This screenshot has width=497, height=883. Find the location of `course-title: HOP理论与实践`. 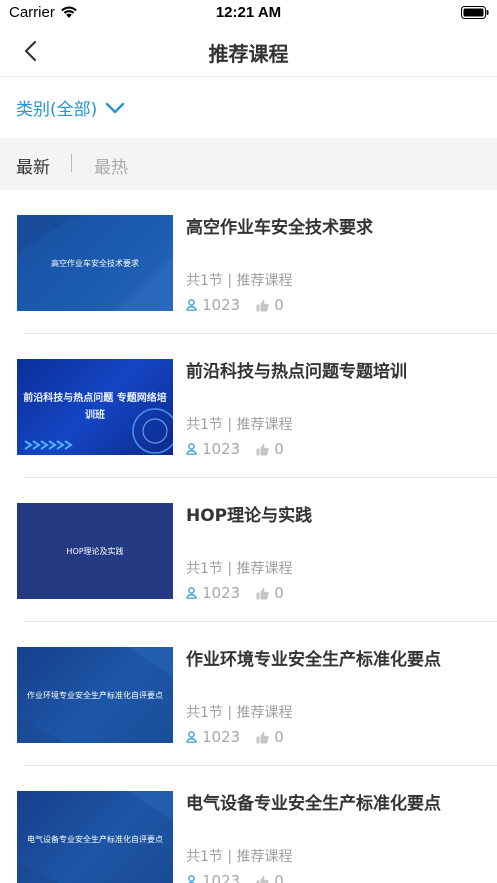

course-title: HOP理论与实践 is located at coordinates (249, 516).